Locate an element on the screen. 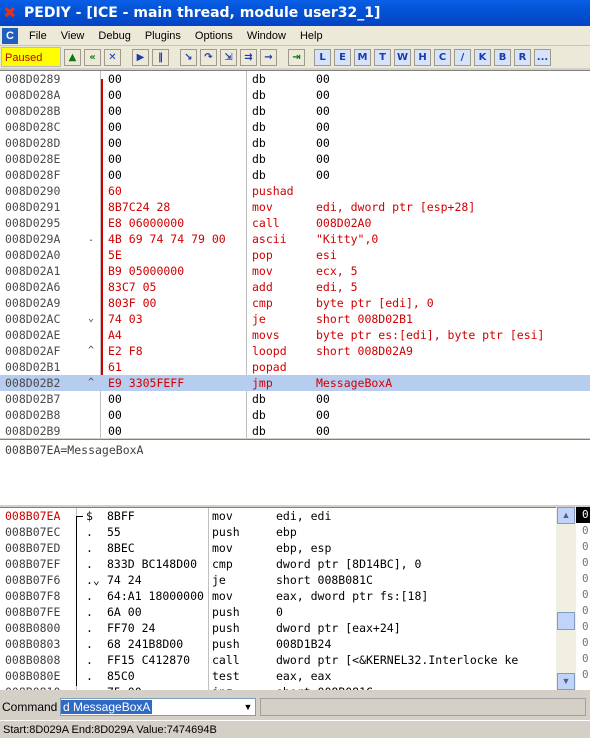 Image resolution: width=590 pixels, height=738 pixels. mdi-child-icon: C is located at coordinates (10, 35).